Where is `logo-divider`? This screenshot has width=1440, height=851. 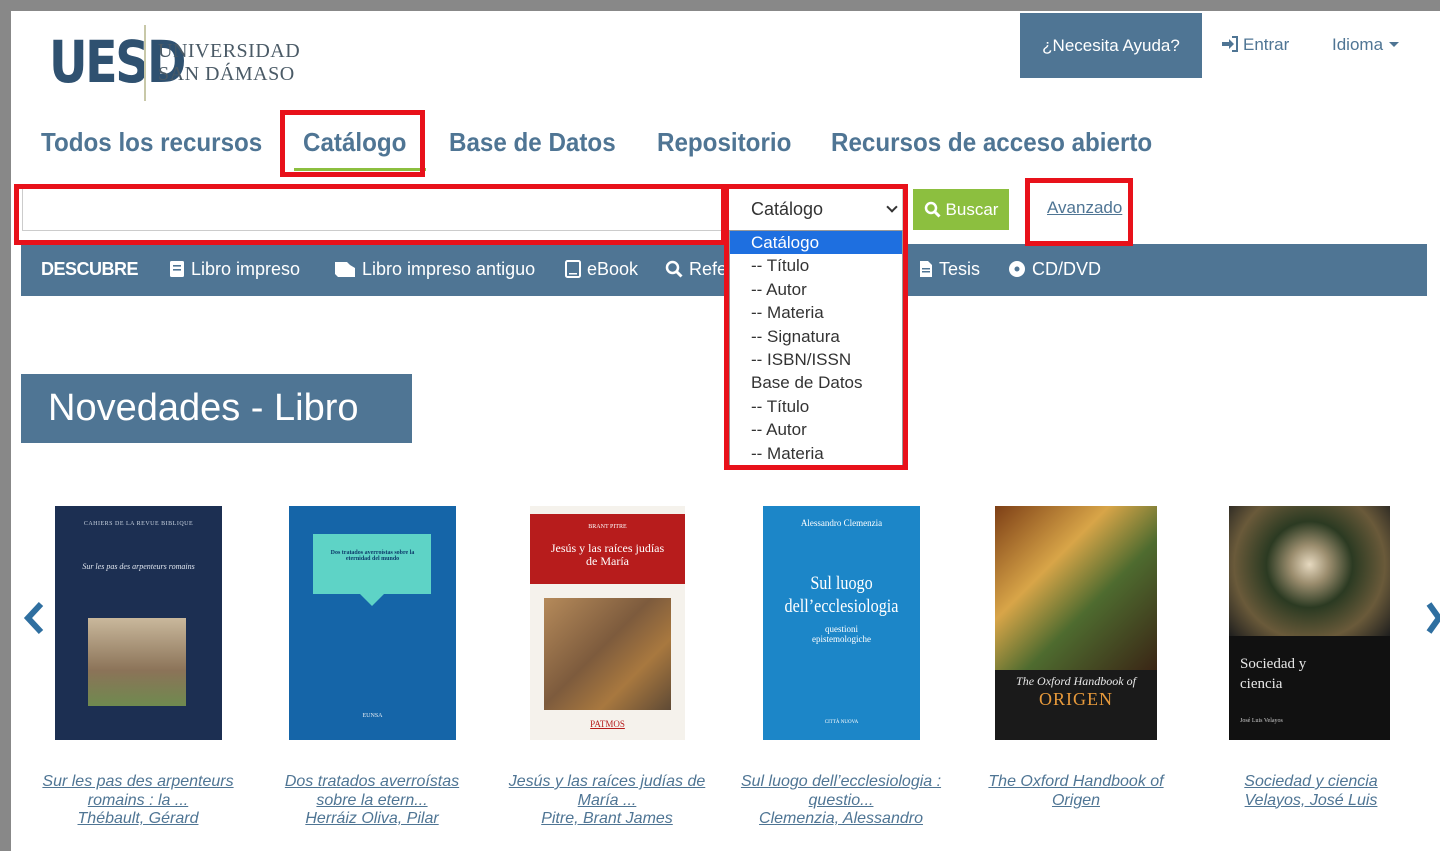
logo-divider is located at coordinates (145, 63).